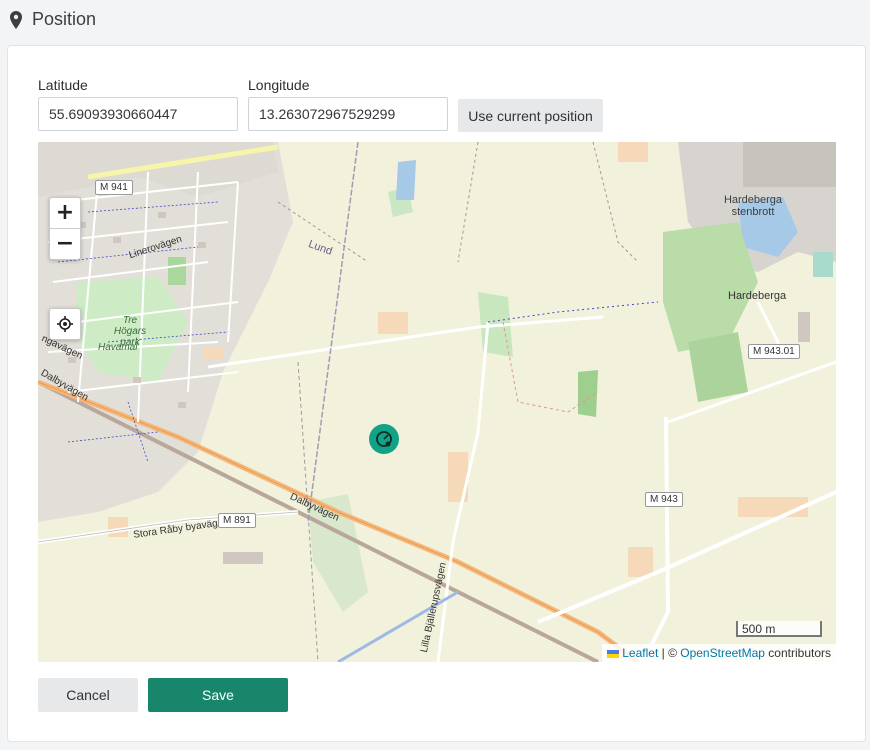 Image resolution: width=870 pixels, height=750 pixels. What do you see at coordinates (348, 114) in the screenshot?
I see `longitude-input` at bounding box center [348, 114].